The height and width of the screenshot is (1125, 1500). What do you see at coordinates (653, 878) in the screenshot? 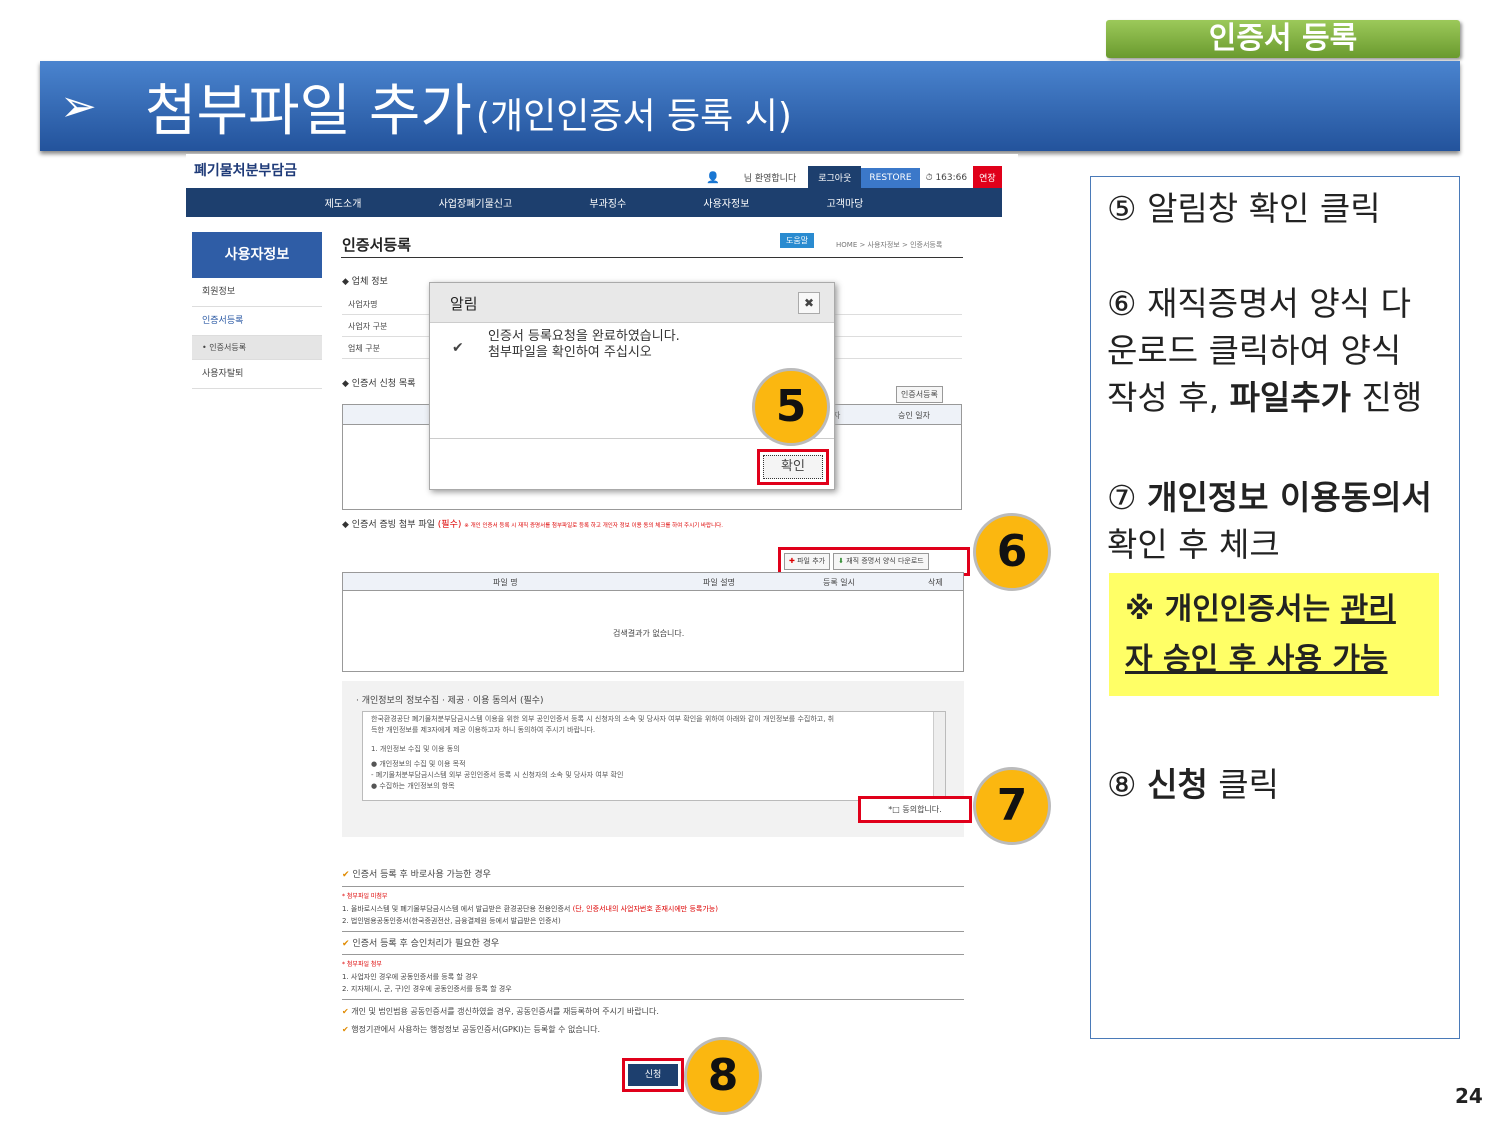
I see `info-heading: ✔ 인증서 등록 후 바로사용 가능한 경우` at bounding box center [653, 878].